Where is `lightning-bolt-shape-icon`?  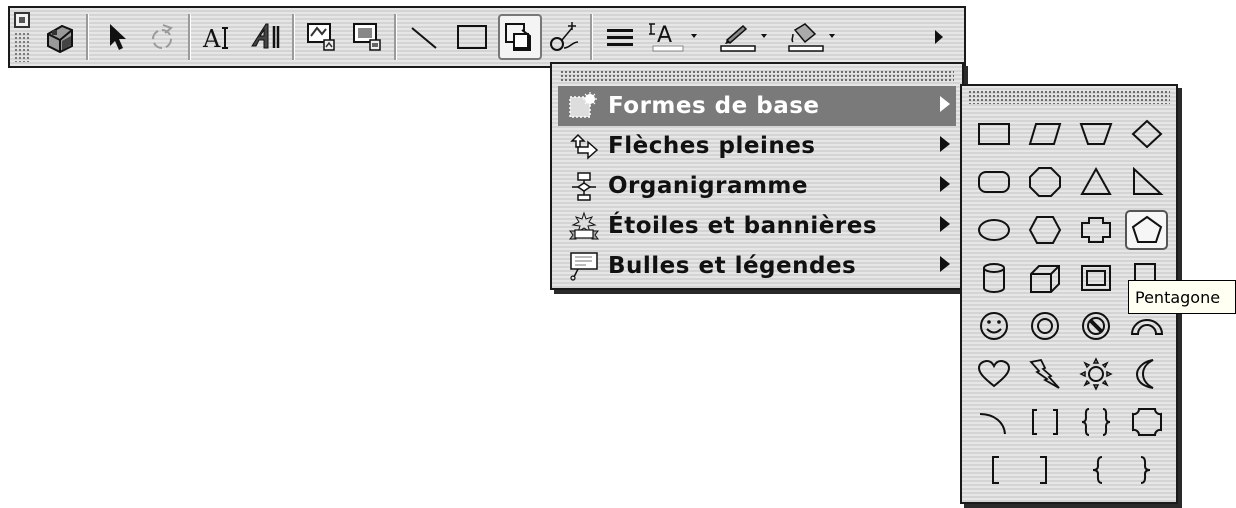
lightning-bolt-shape-icon is located at coordinates (1044, 374).